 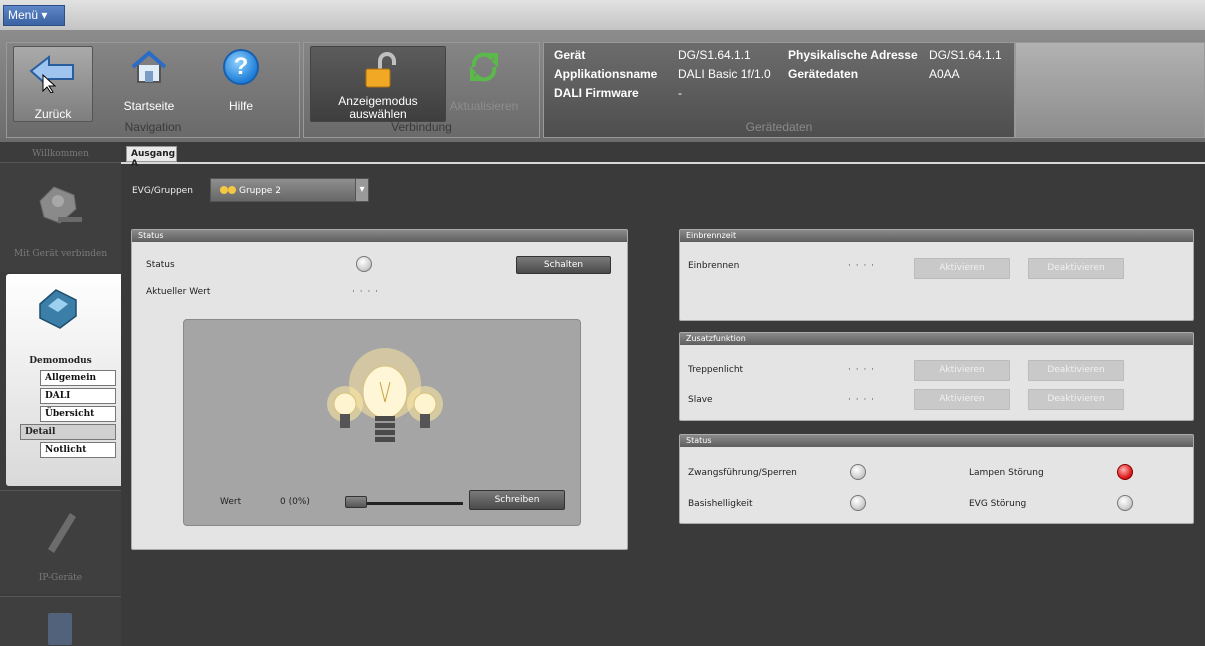 I want to click on slave-activate-button: Aktivieren, so click(x=962, y=399).